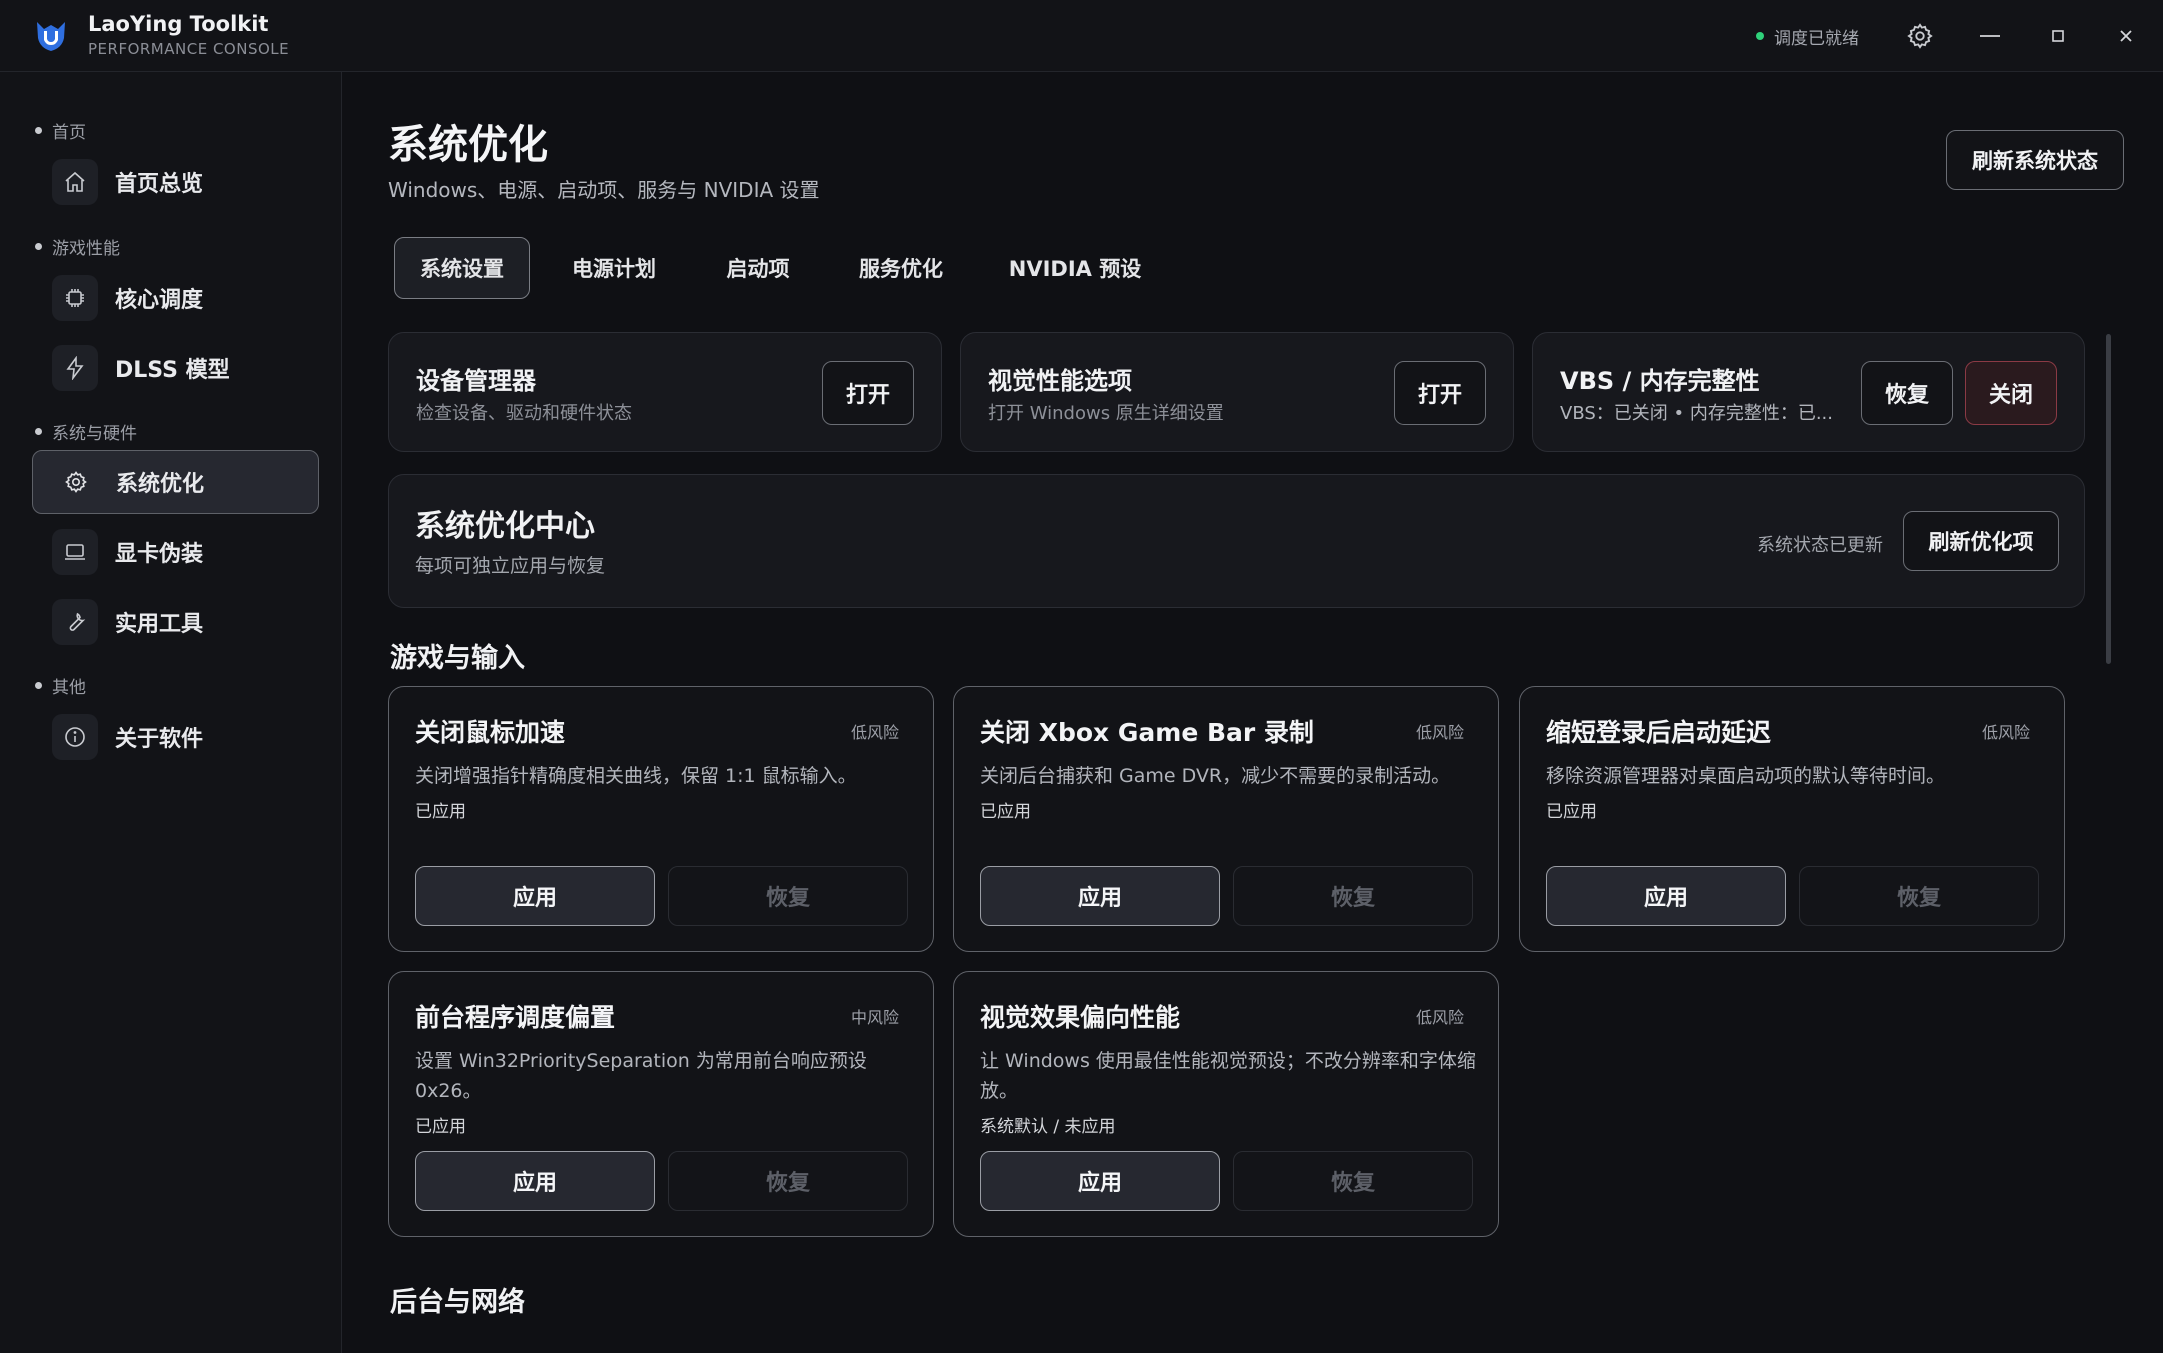 This screenshot has width=2163, height=1353. Describe the element at coordinates (1075, 268) in the screenshot. I see `tab-nvidia-presets: NVIDIA 预设` at that location.